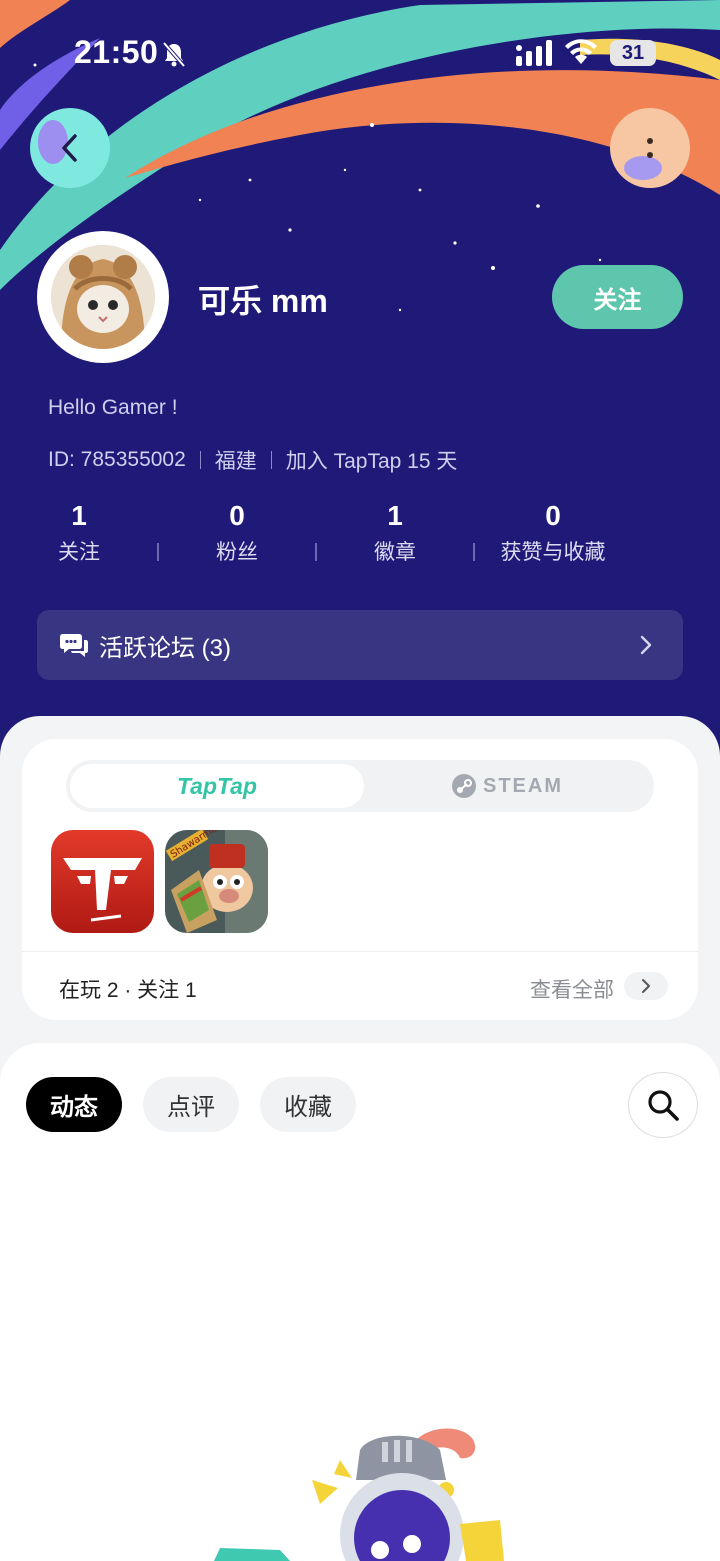  Describe the element at coordinates (371, 461) in the screenshot. I see `join-duration: 加入 TapTap 15 天` at that location.